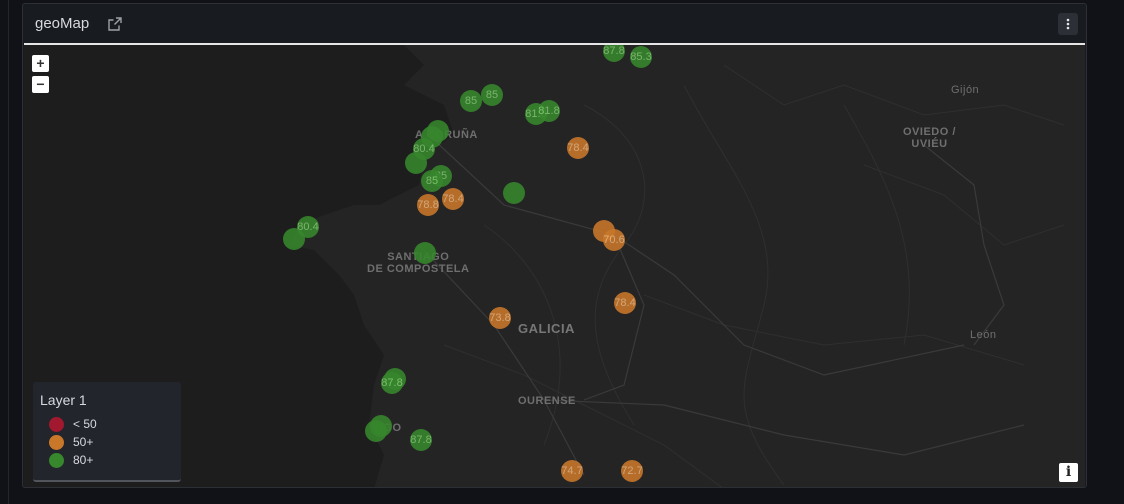  What do you see at coordinates (965, 90) in the screenshot?
I see `map-label-gijon: Gijón` at bounding box center [965, 90].